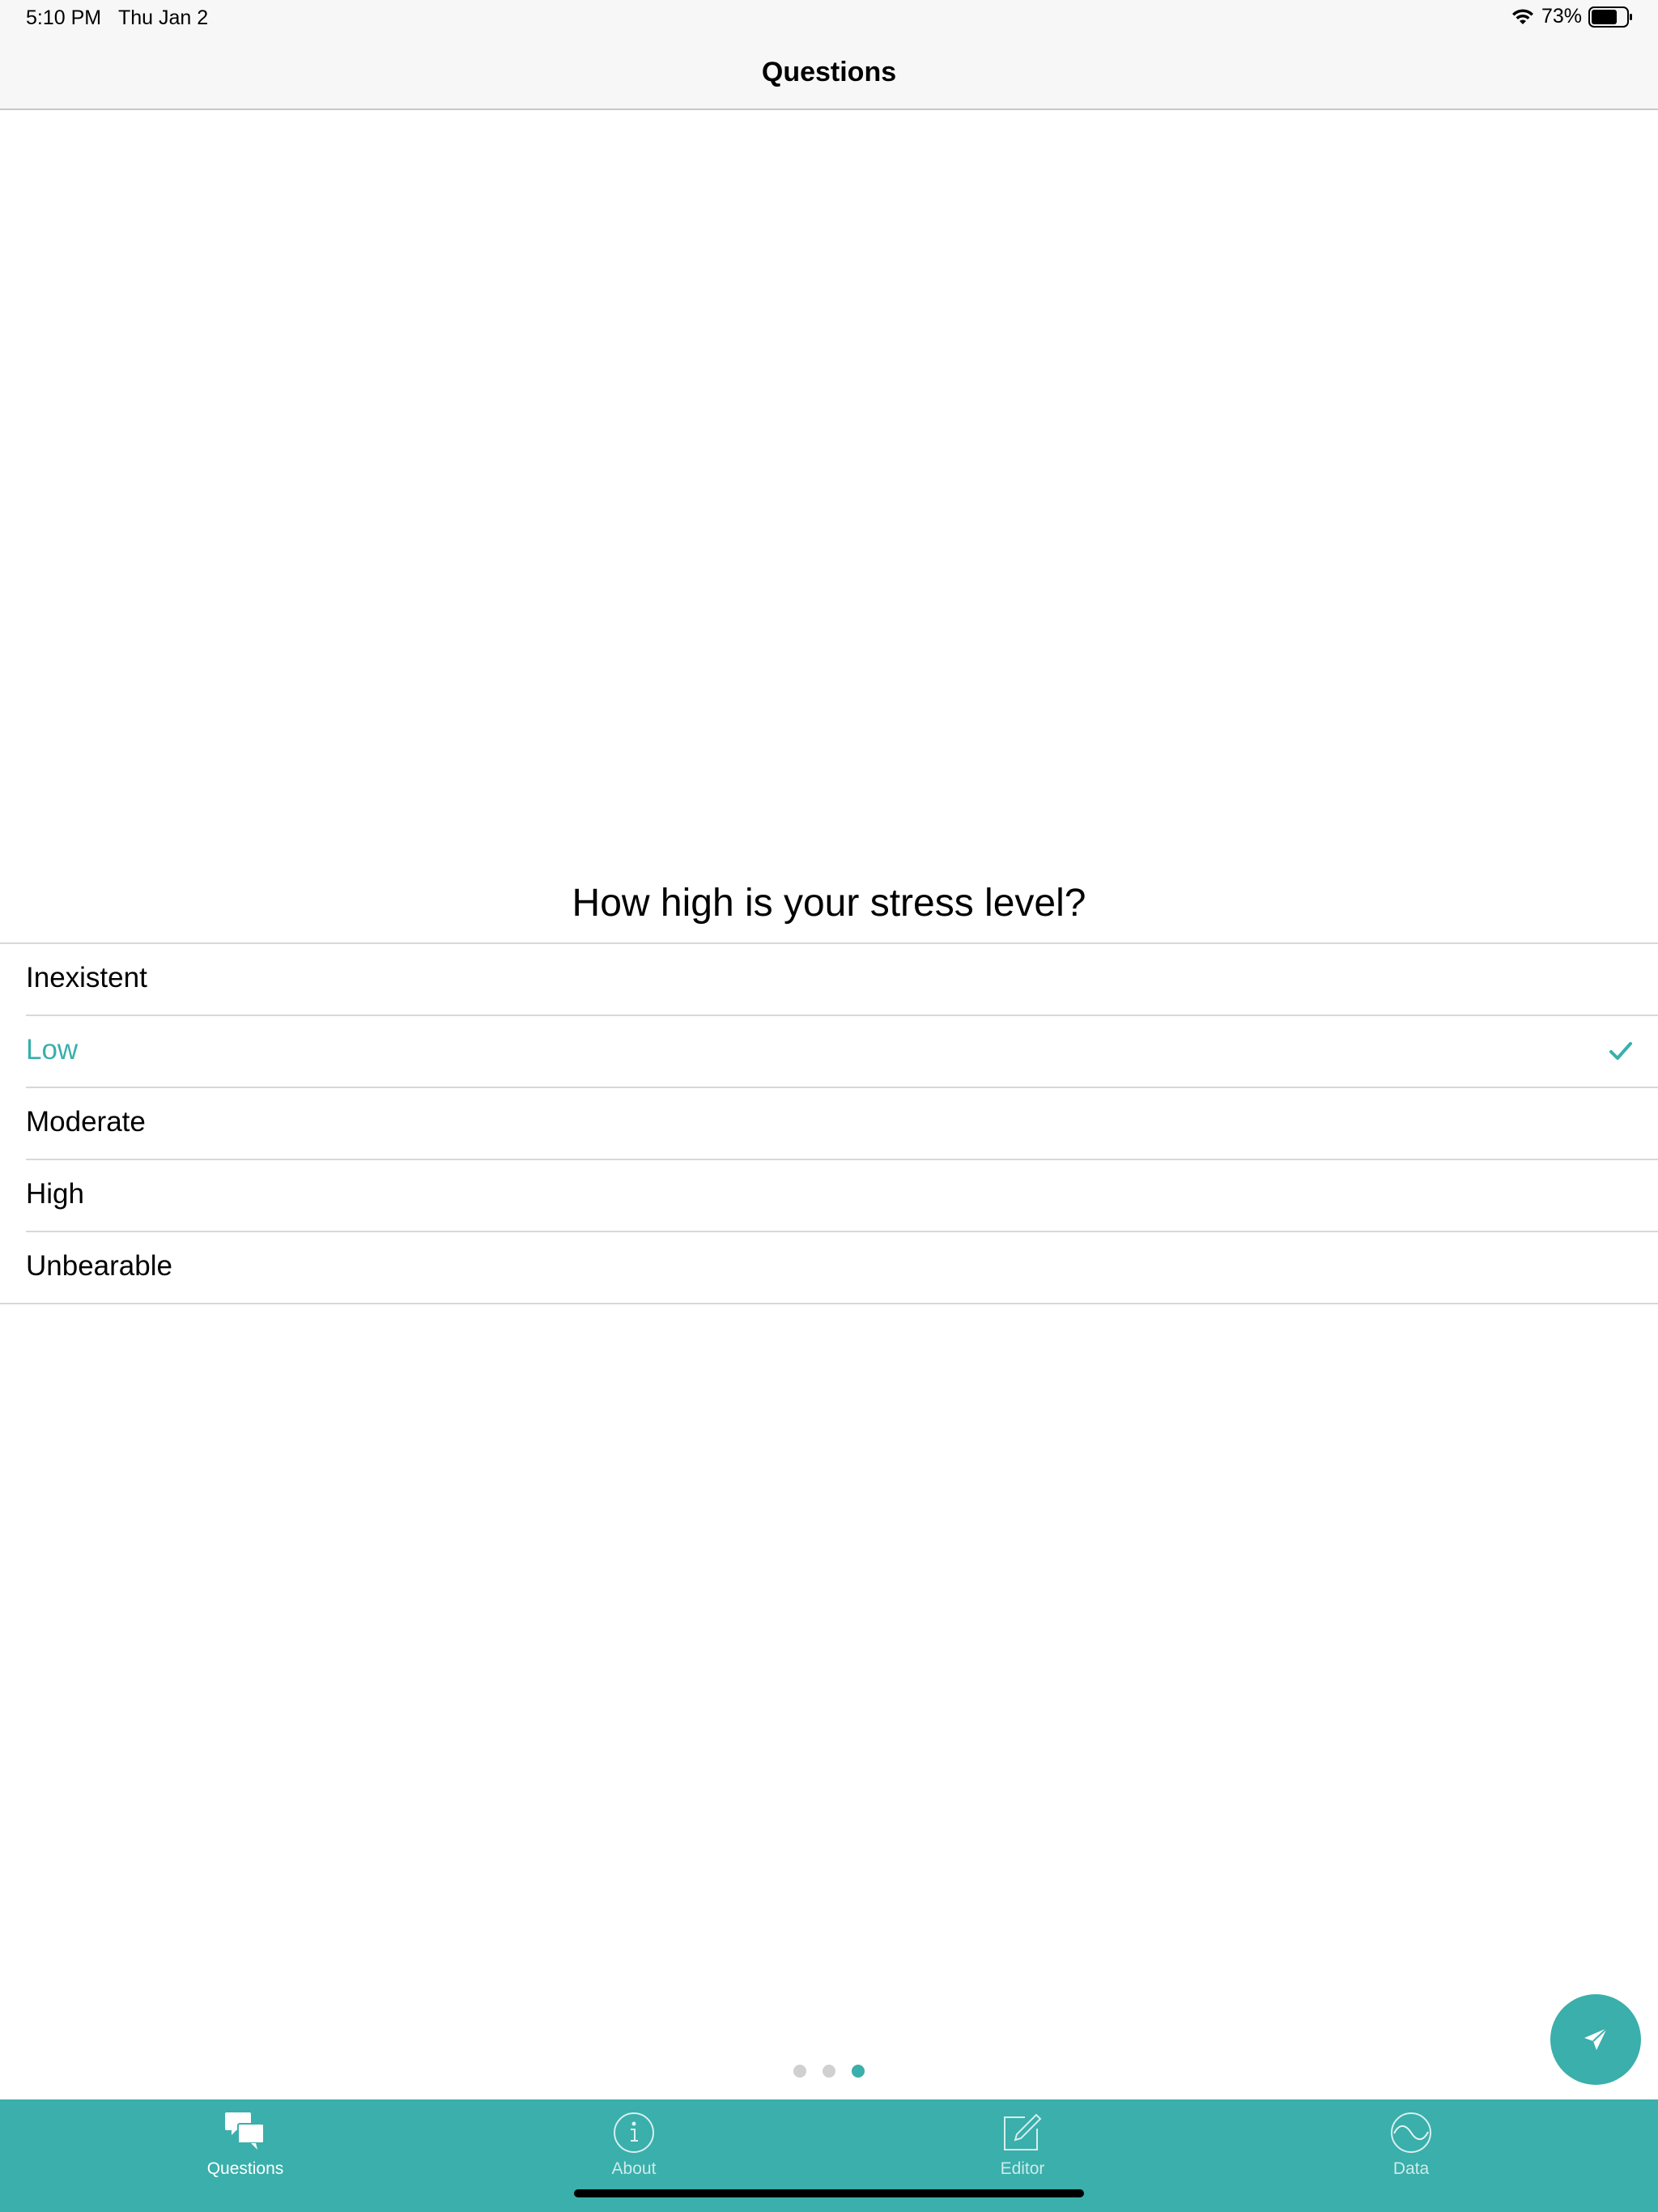 The height and width of the screenshot is (2212, 1658). What do you see at coordinates (634, 2132) in the screenshot?
I see `info-icon` at bounding box center [634, 2132].